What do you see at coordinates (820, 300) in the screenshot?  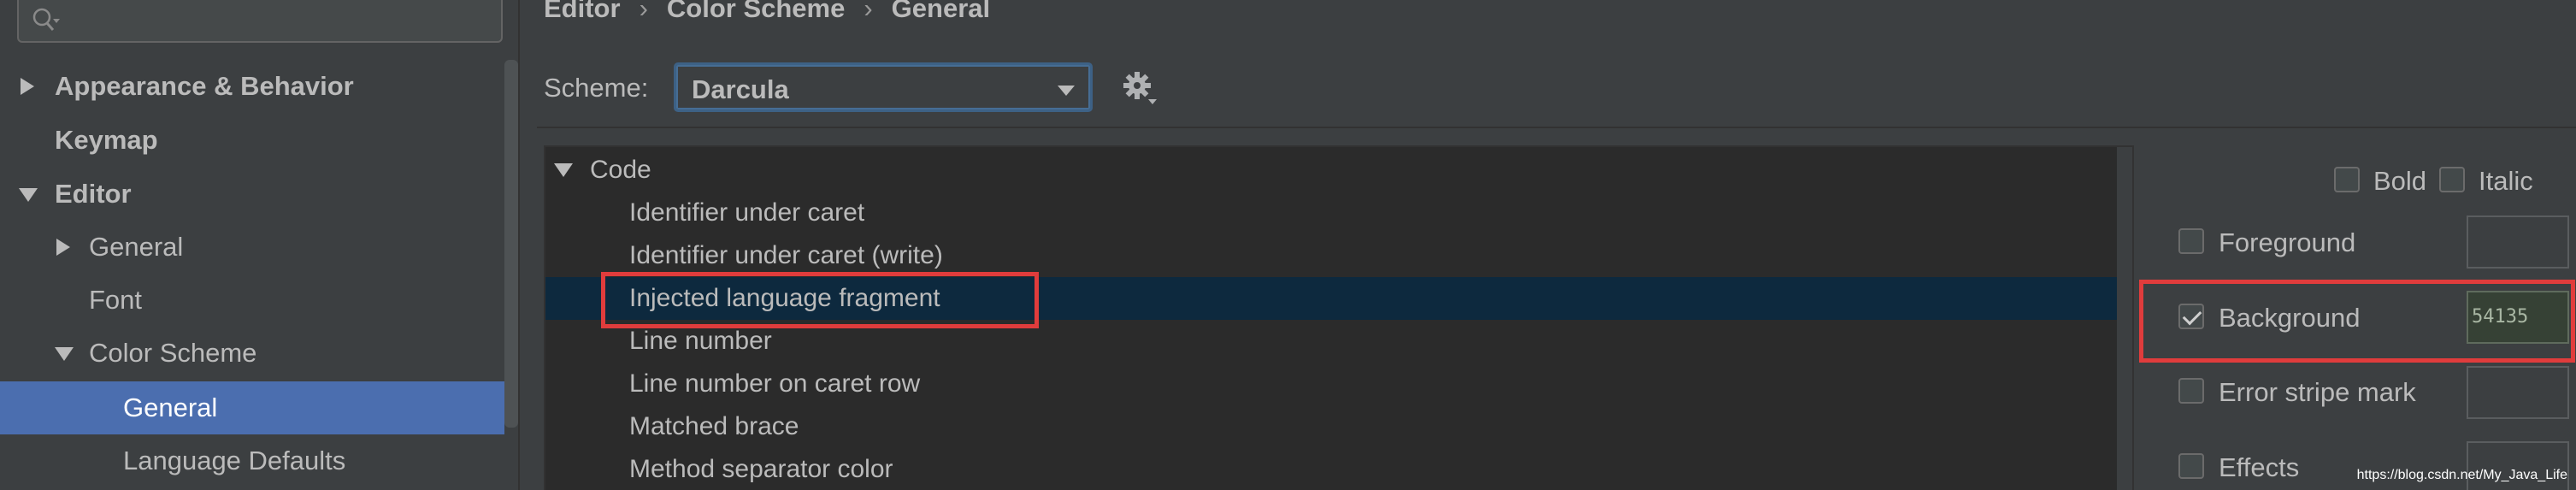 I see `highlight-annotation-selected-item` at bounding box center [820, 300].